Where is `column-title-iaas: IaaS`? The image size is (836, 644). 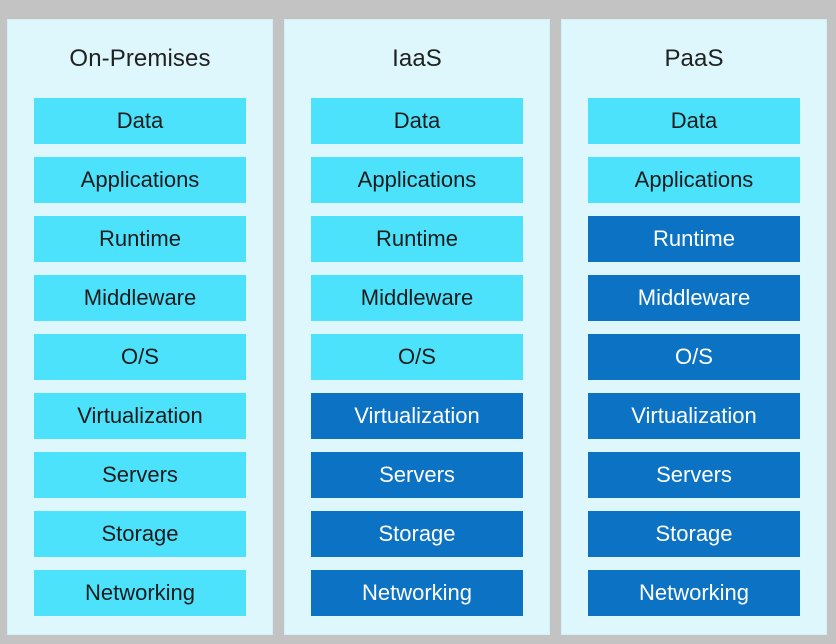 column-title-iaas: IaaS is located at coordinates (417, 58).